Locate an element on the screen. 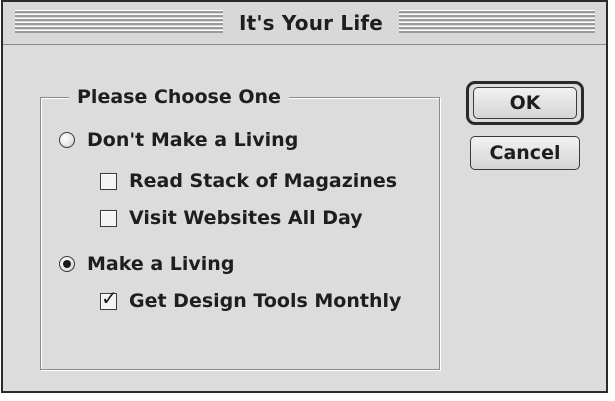 The width and height of the screenshot is (615, 401). radio-option-label: Don't Make a Living is located at coordinates (193, 140).